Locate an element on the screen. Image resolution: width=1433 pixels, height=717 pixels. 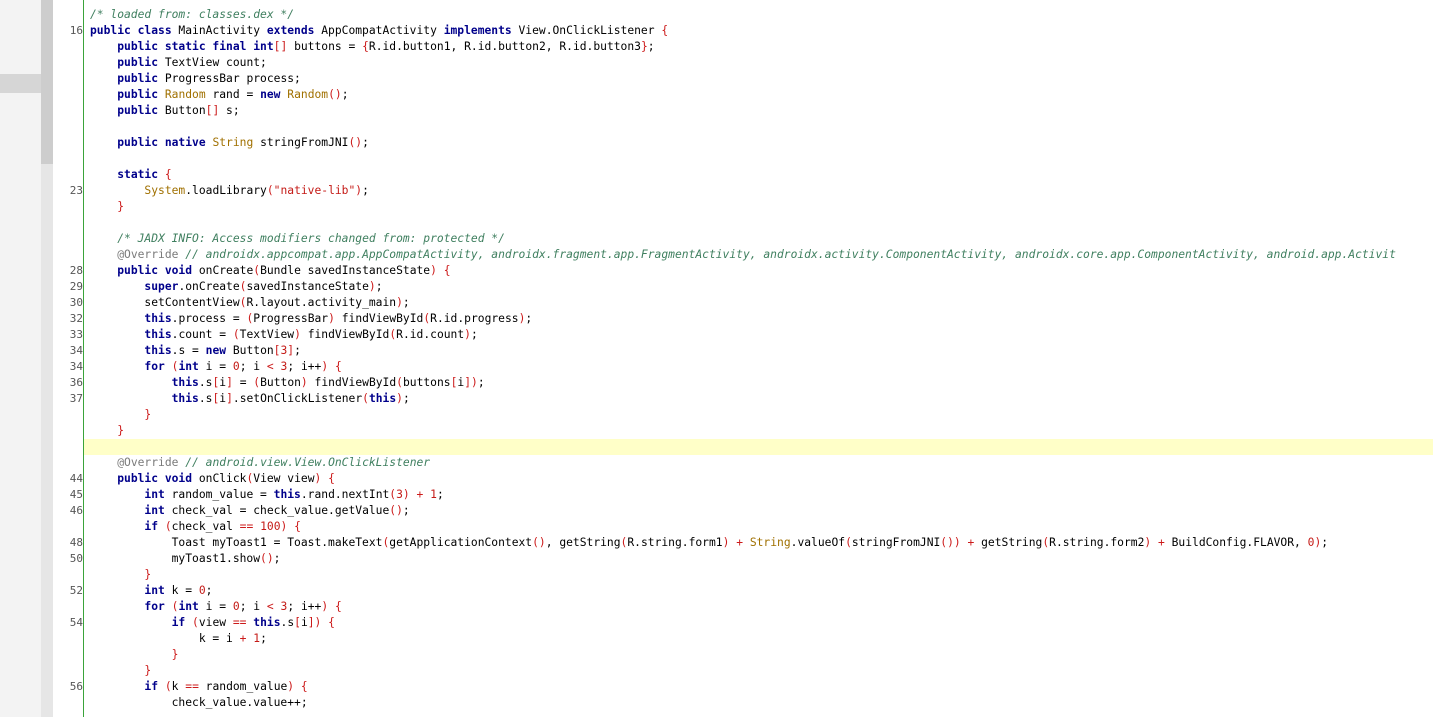
code-token: 1 is located at coordinates (433, 494).